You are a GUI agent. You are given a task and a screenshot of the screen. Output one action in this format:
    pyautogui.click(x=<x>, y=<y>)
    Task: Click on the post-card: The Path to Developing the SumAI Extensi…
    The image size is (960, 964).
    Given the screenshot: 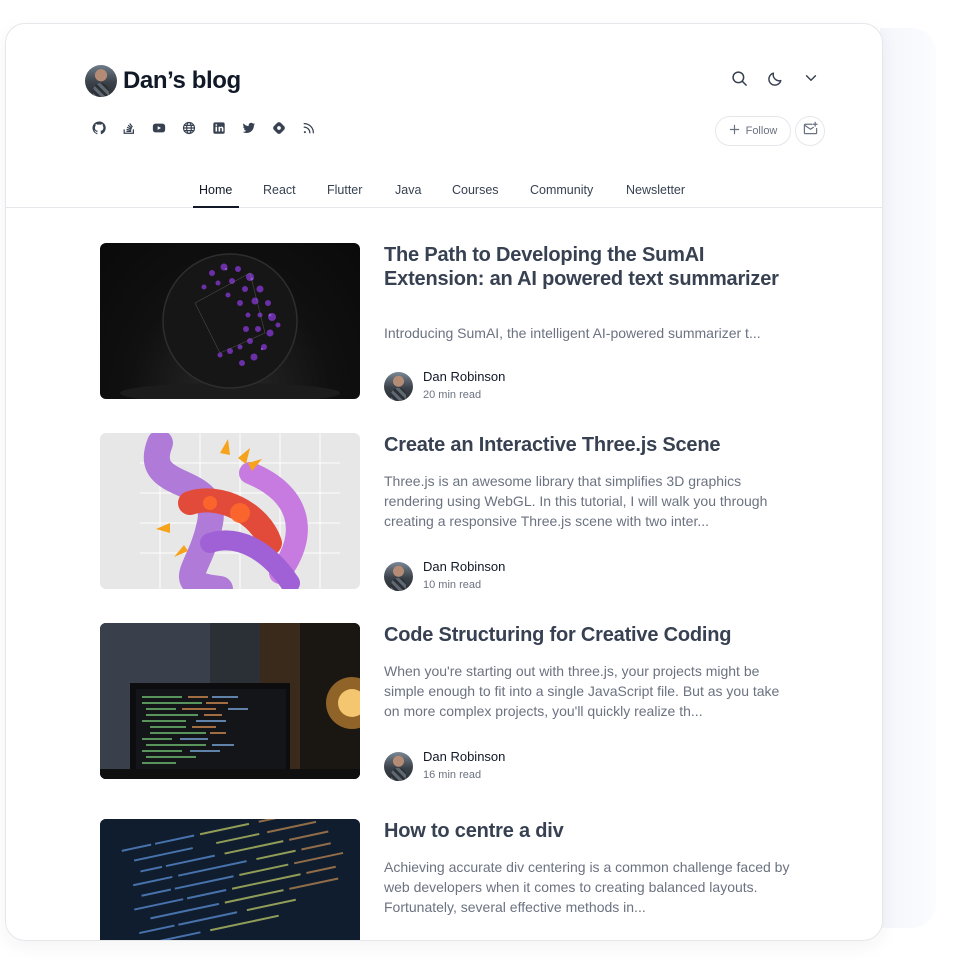 What is the action you would take?
    pyautogui.click(x=450, y=322)
    